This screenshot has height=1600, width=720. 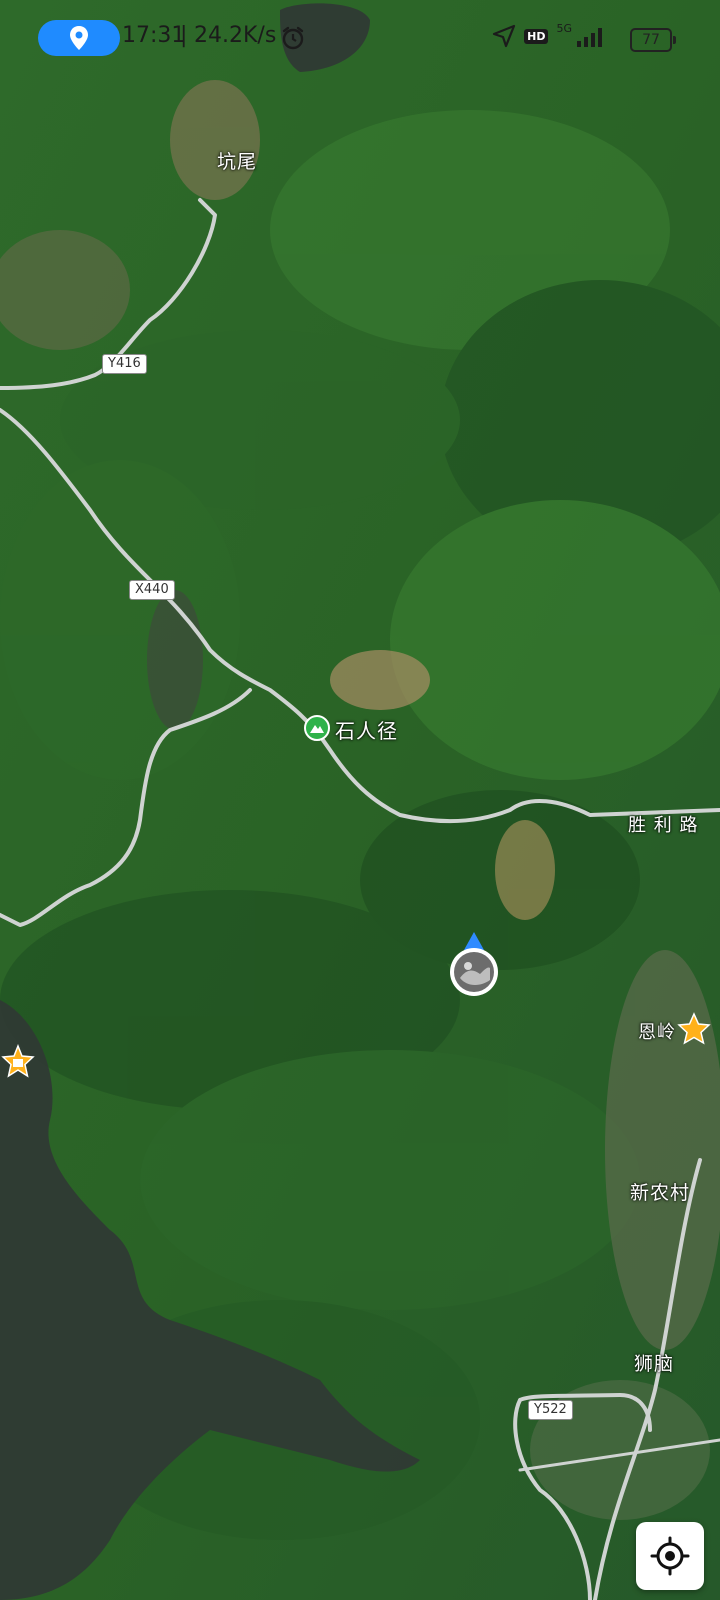 I want to click on crosshair-icon, so click(x=670, y=1556).